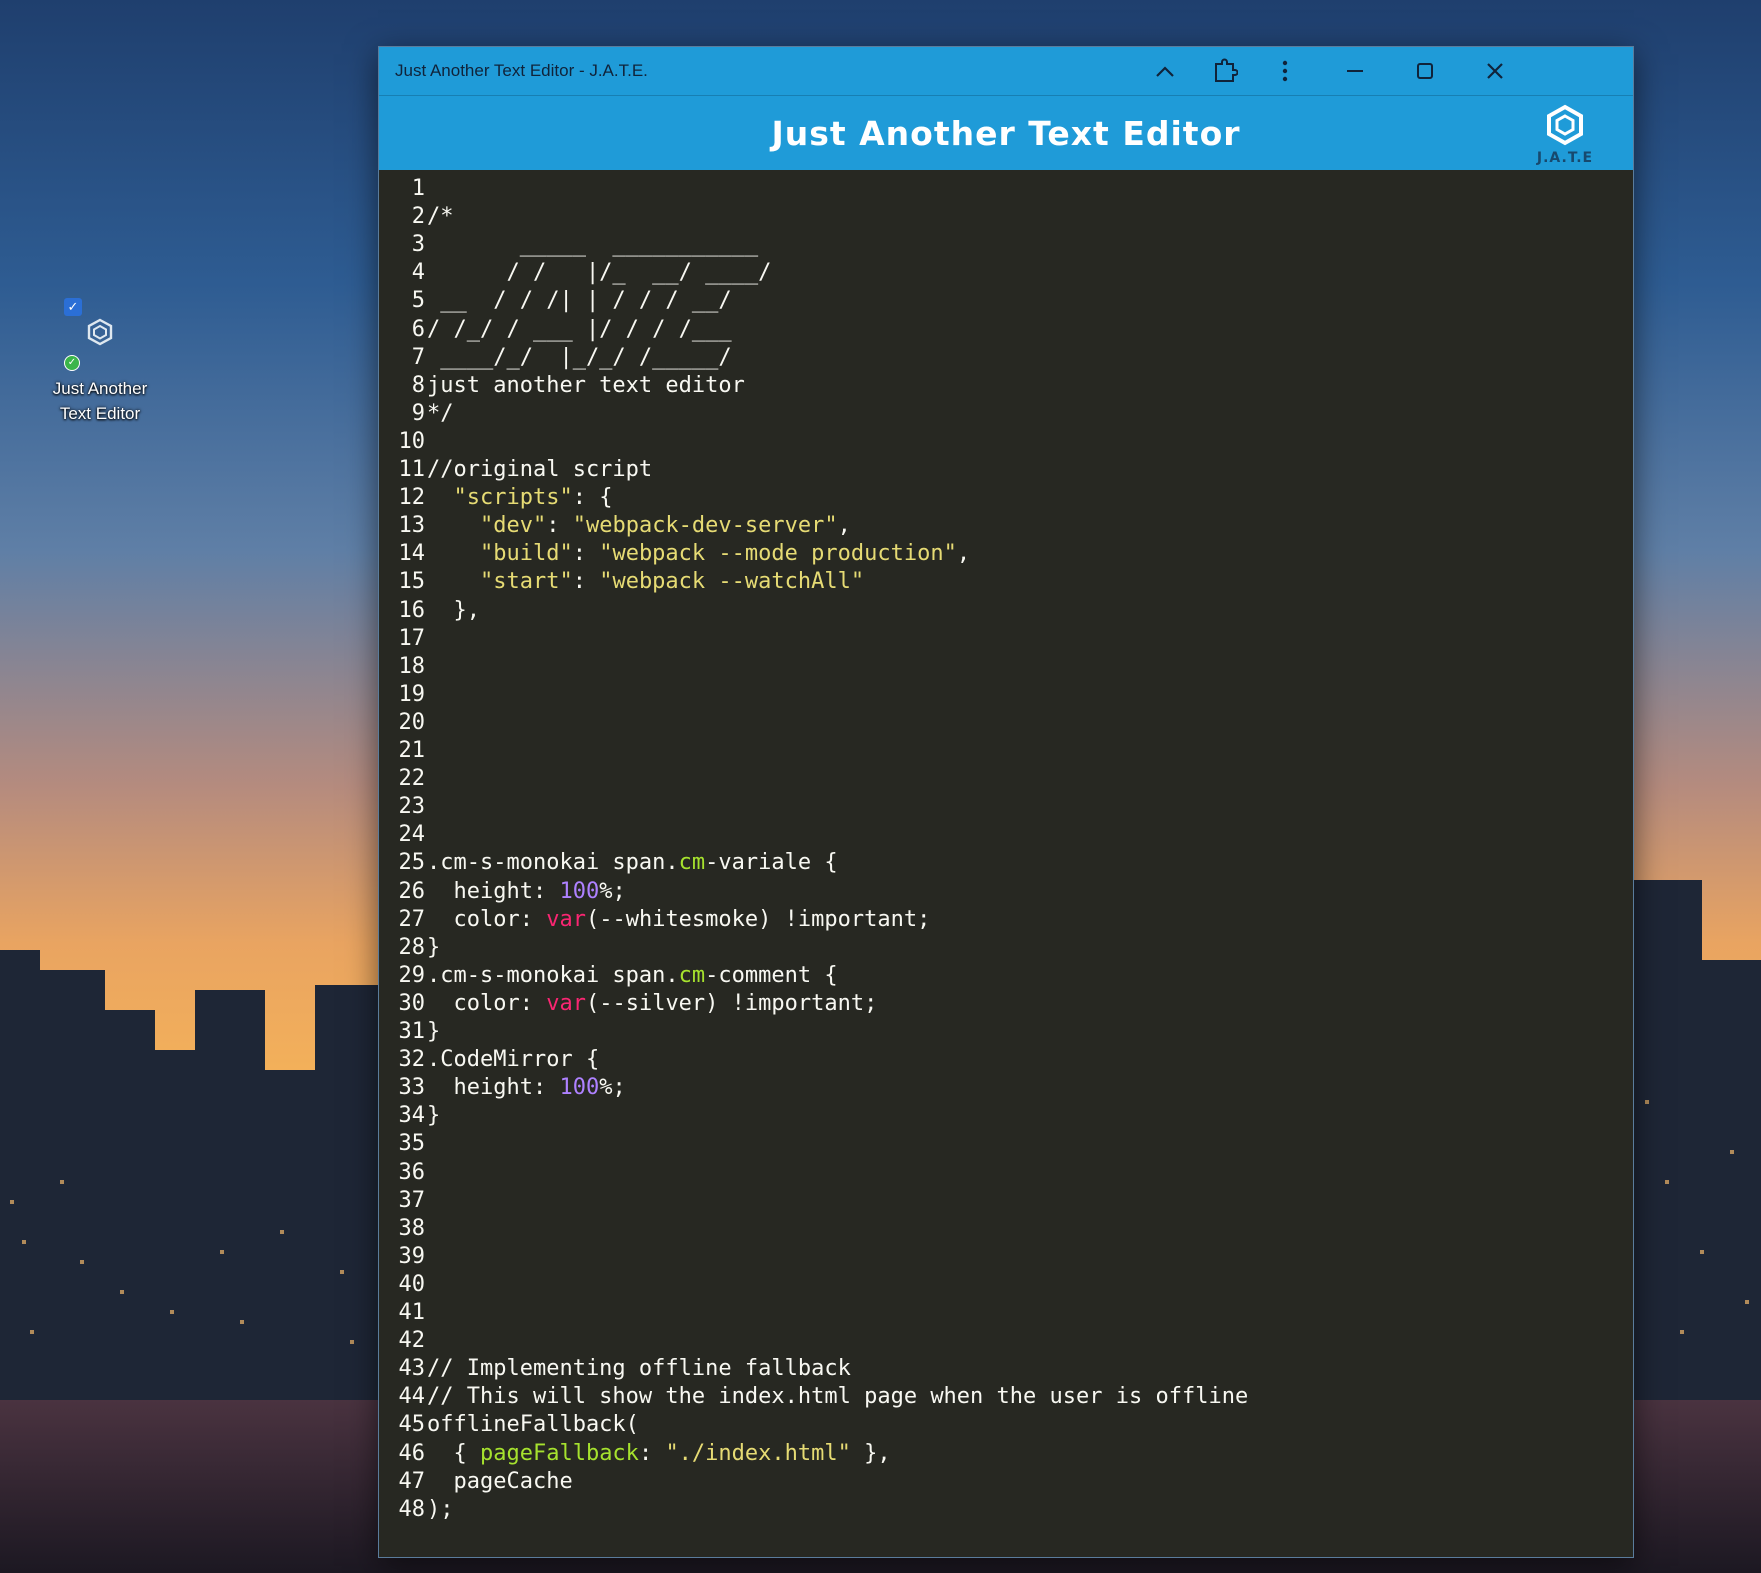 This screenshot has height=1573, width=1761. Describe the element at coordinates (579, 358) in the screenshot. I see `line-code: ____/_/ |_/_/ /_____/` at that location.